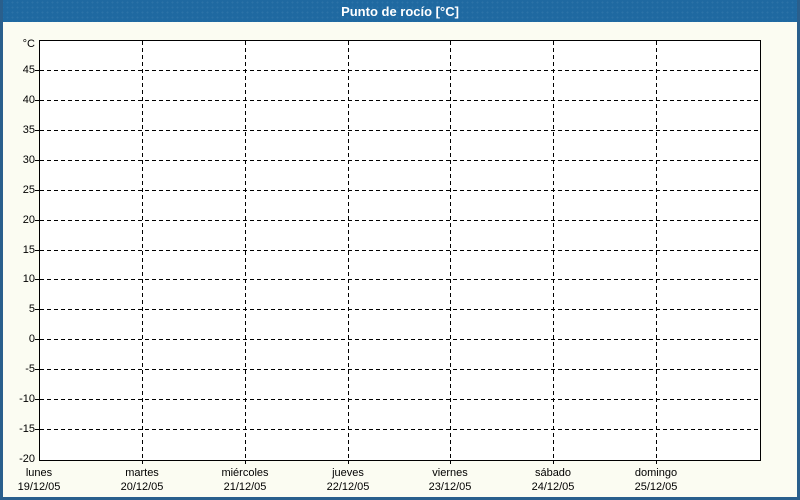  What do you see at coordinates (28, 160) in the screenshot?
I see `y-tick-label: 30` at bounding box center [28, 160].